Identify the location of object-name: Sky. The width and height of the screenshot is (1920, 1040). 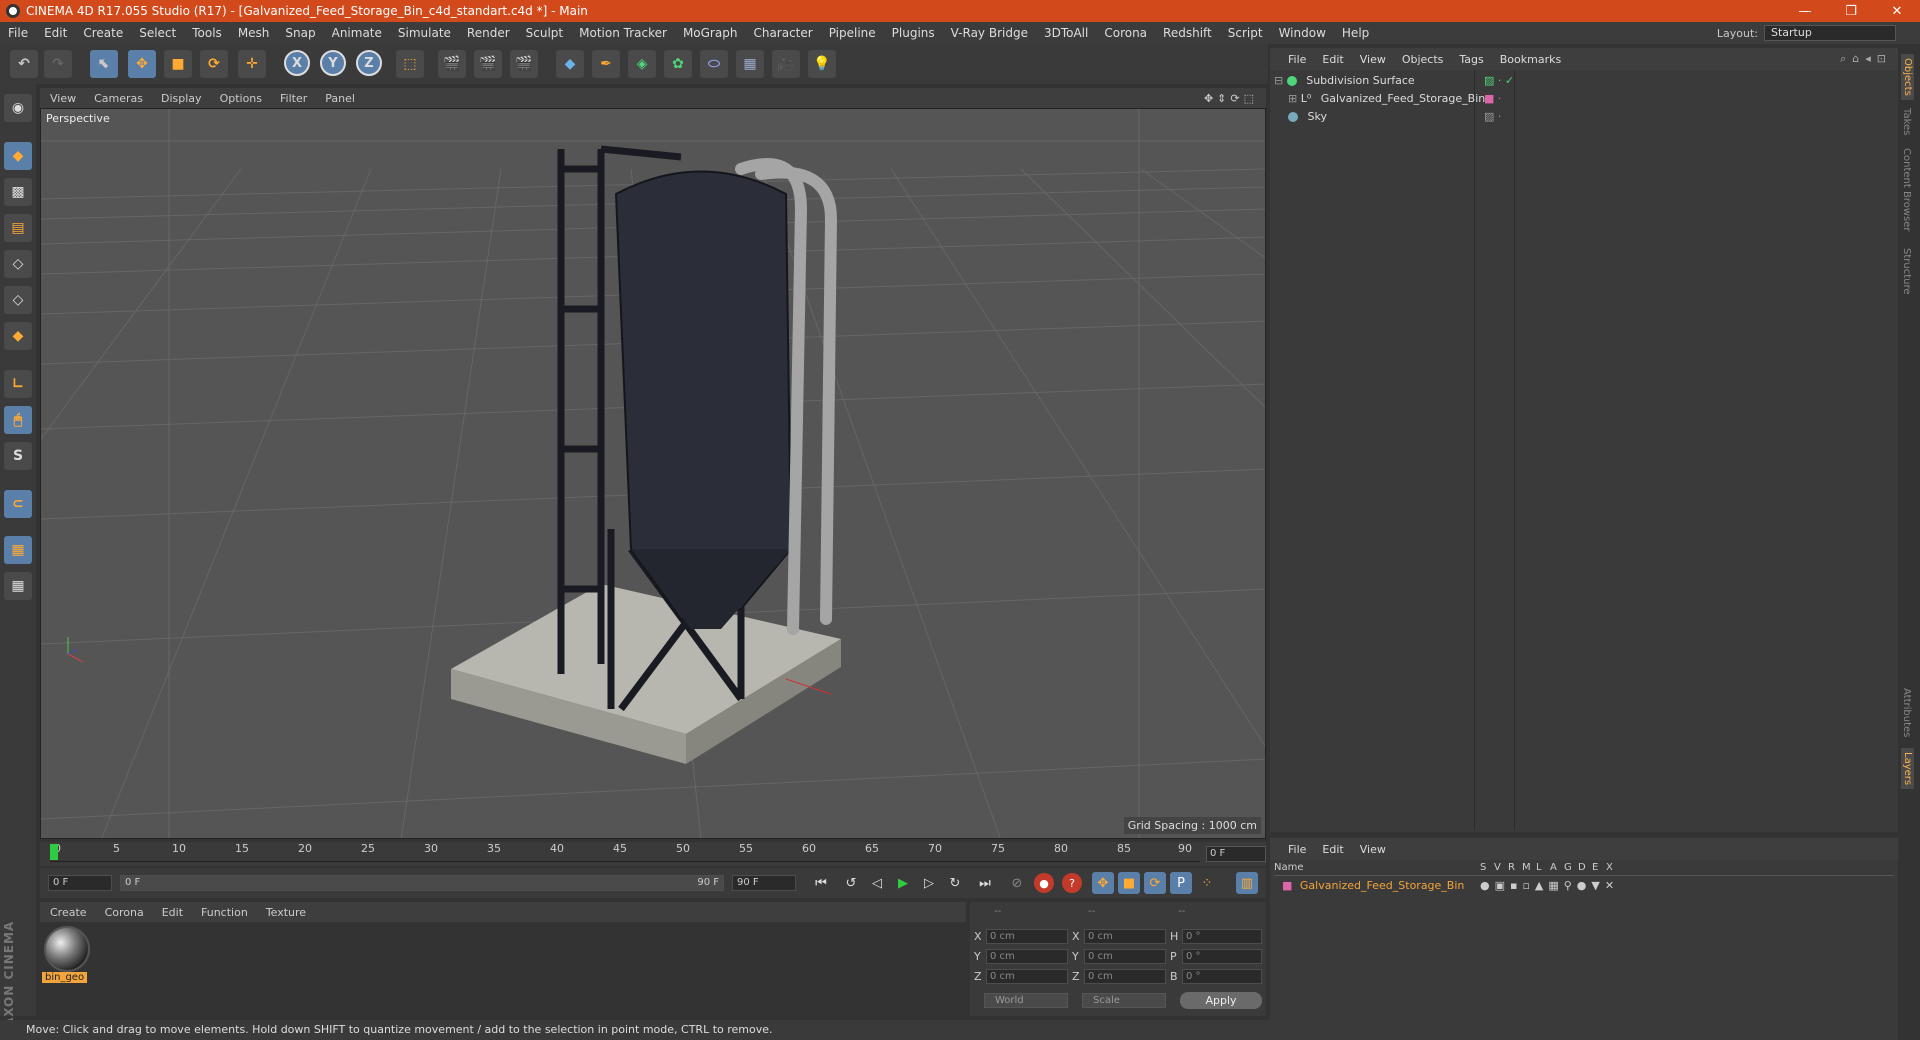
(1317, 116).